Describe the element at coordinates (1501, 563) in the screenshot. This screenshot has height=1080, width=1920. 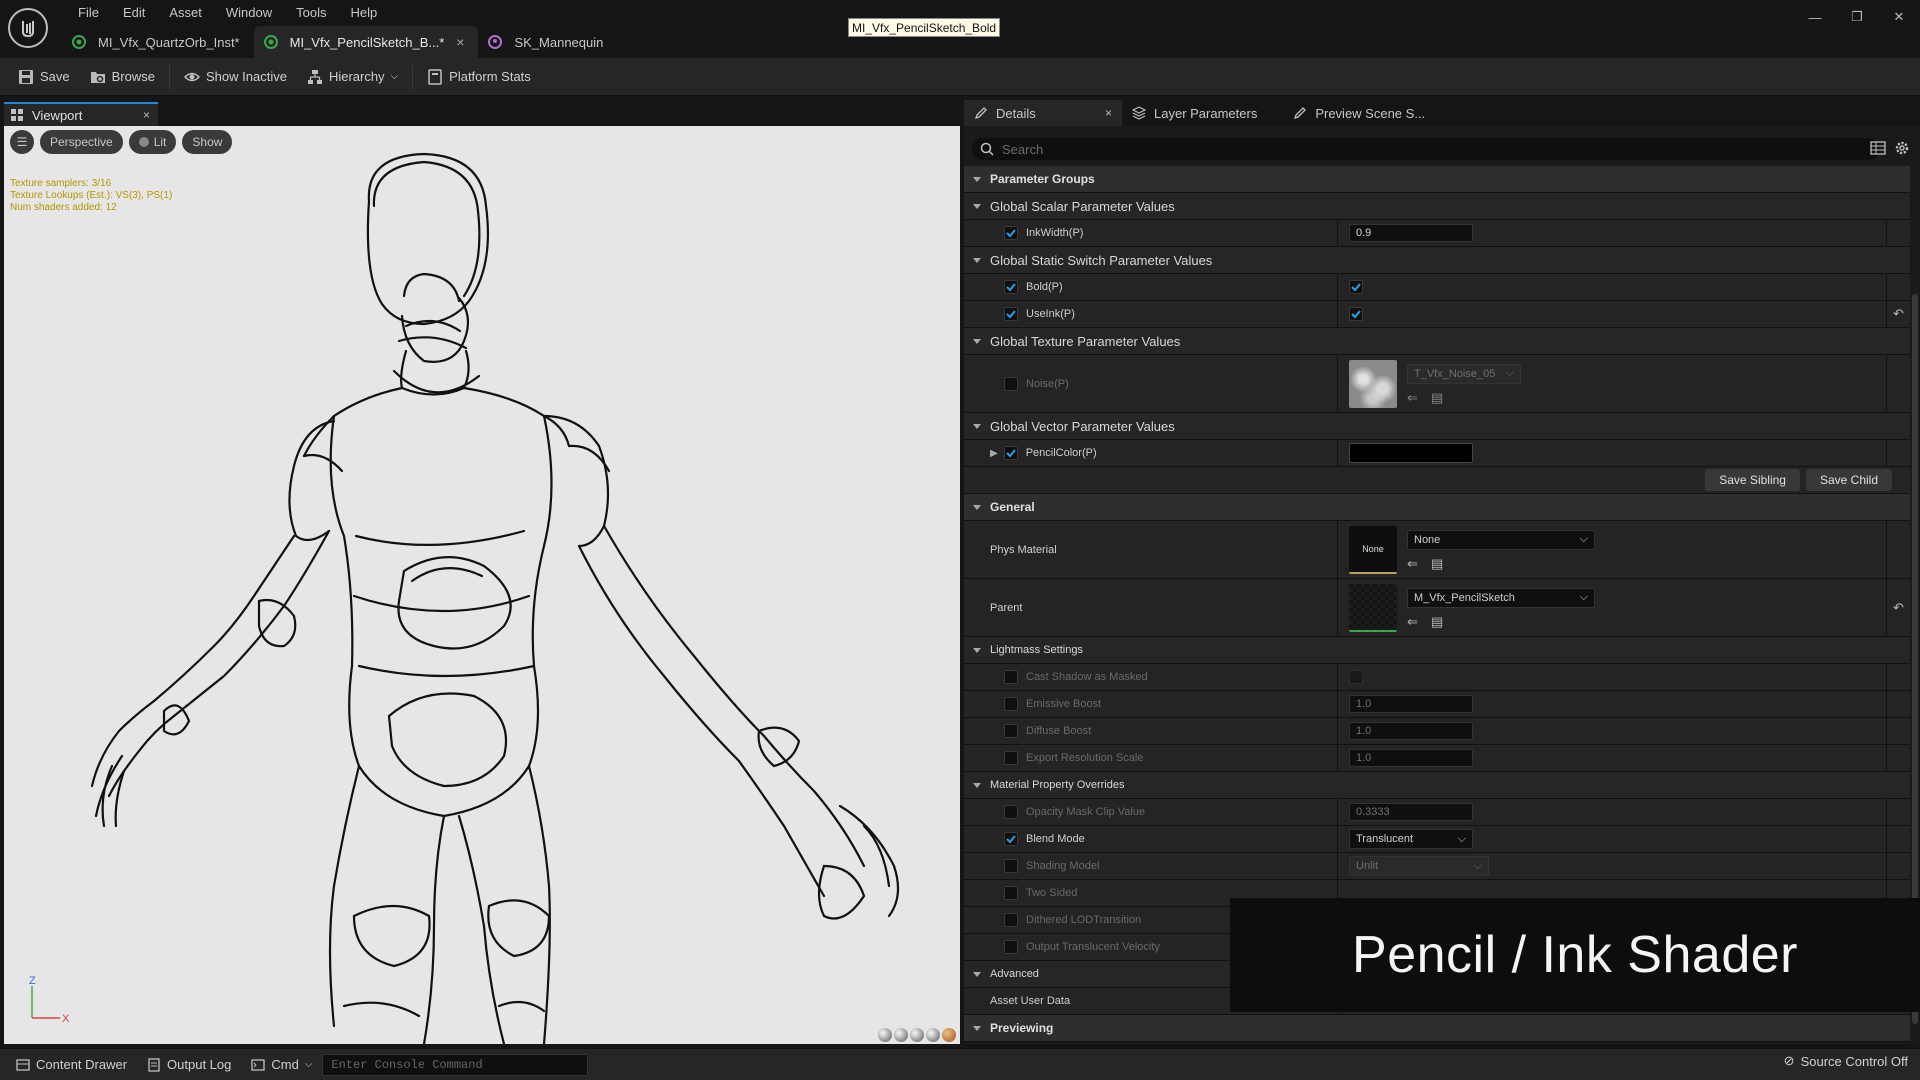
I see `asset-actions: ⇐ ▤` at that location.